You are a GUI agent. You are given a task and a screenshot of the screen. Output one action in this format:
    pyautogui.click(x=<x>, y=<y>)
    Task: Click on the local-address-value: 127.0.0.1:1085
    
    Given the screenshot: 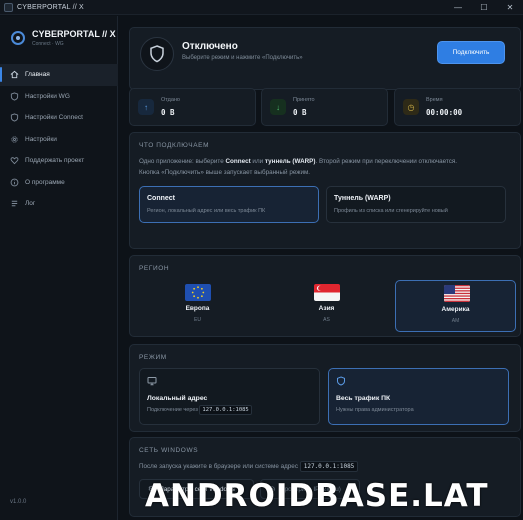 What is the action you would take?
    pyautogui.click(x=225, y=410)
    